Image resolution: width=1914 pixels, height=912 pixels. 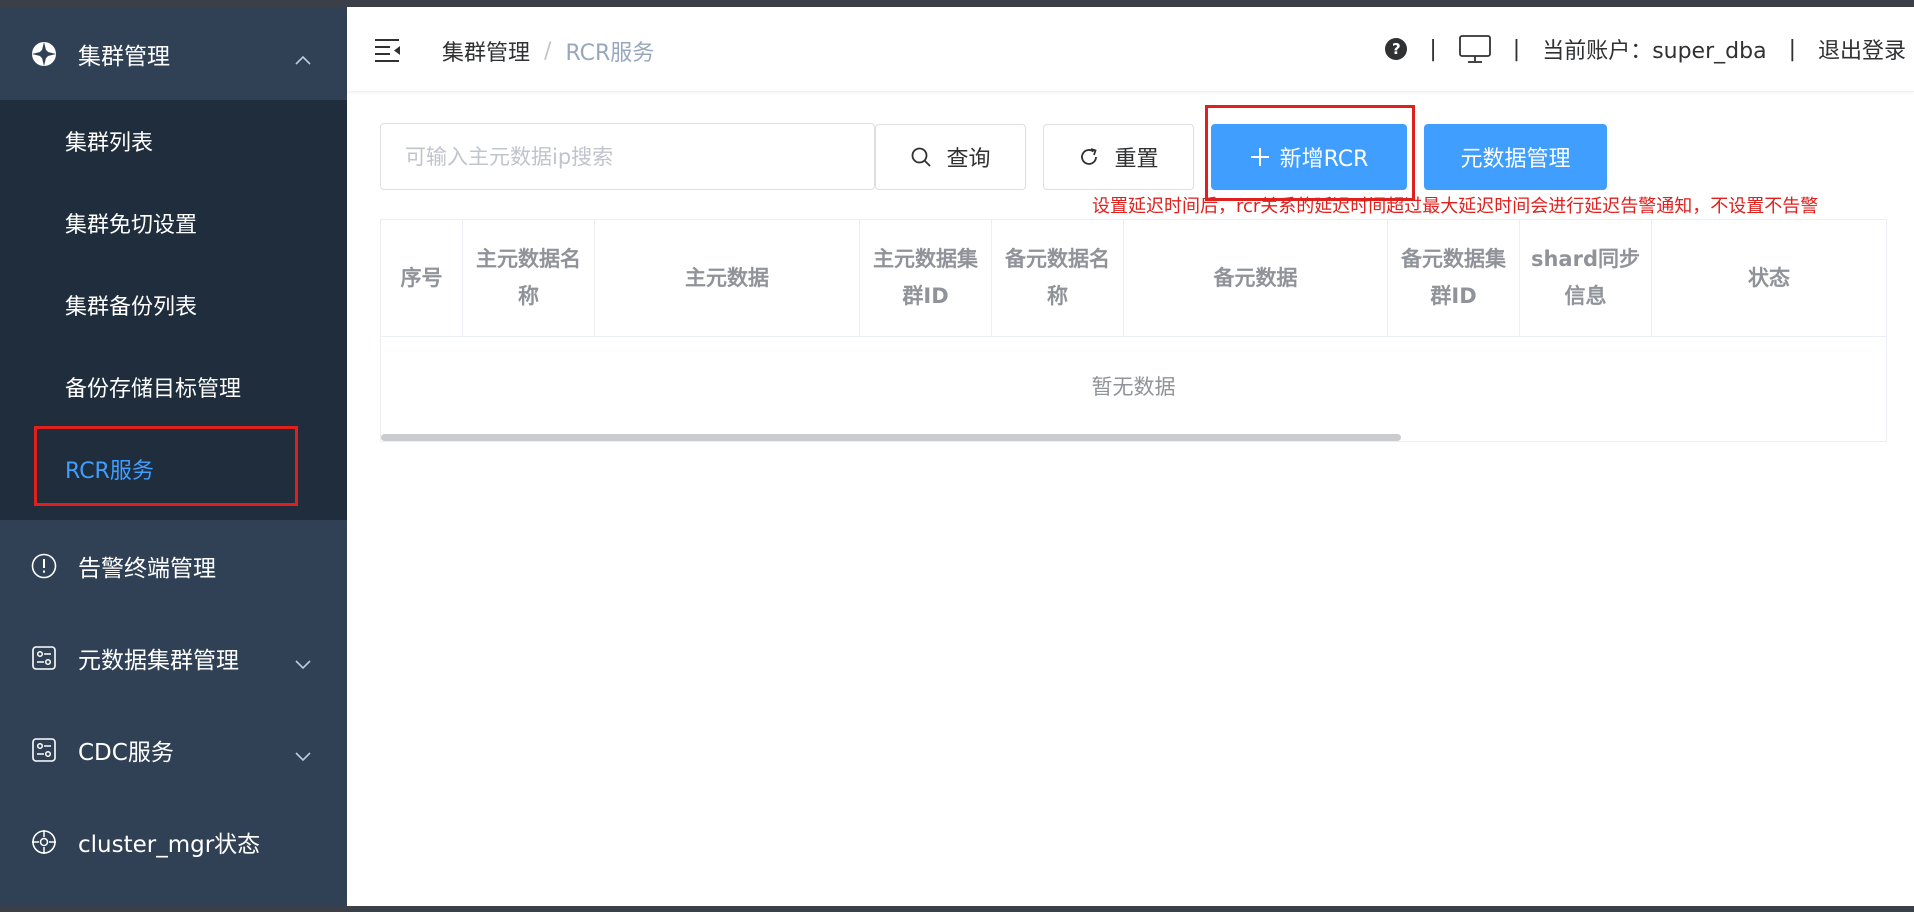 I want to click on sidebar-menu-metadata-cluster: 元数据集群管理, so click(x=173, y=658).